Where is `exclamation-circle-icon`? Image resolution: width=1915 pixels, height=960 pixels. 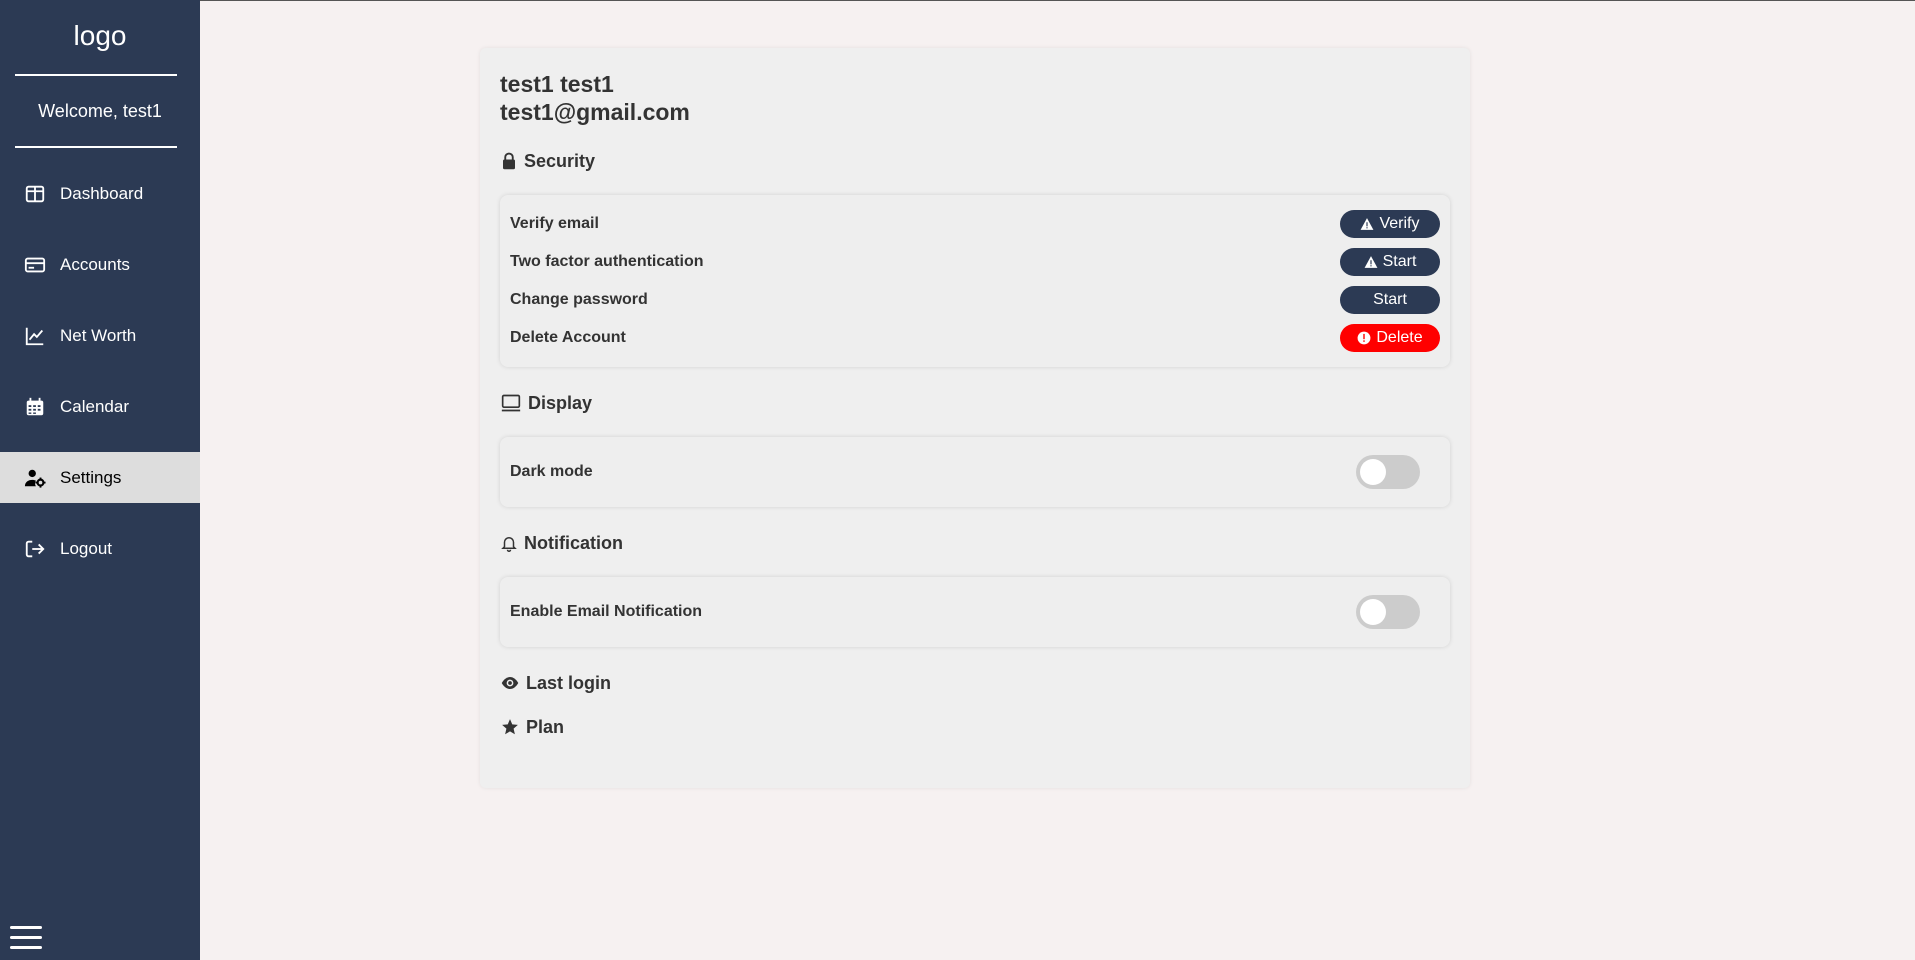 exclamation-circle-icon is located at coordinates (1364, 338).